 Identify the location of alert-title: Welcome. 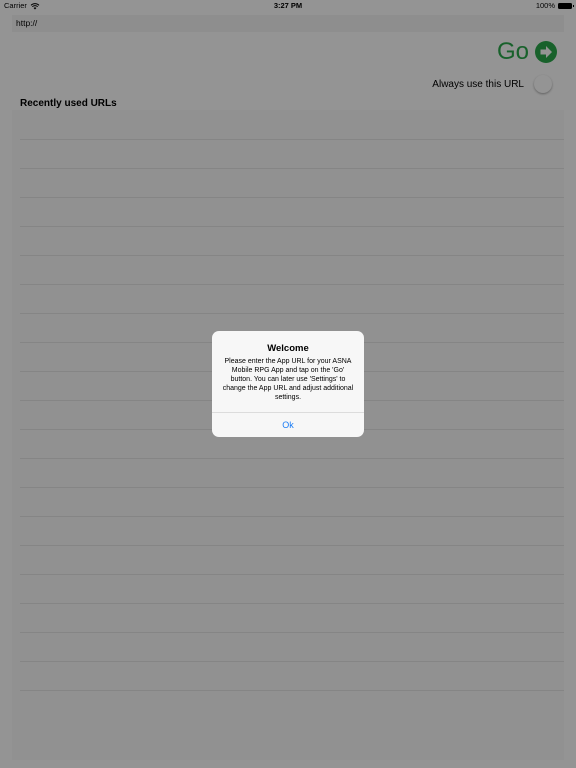
(288, 348).